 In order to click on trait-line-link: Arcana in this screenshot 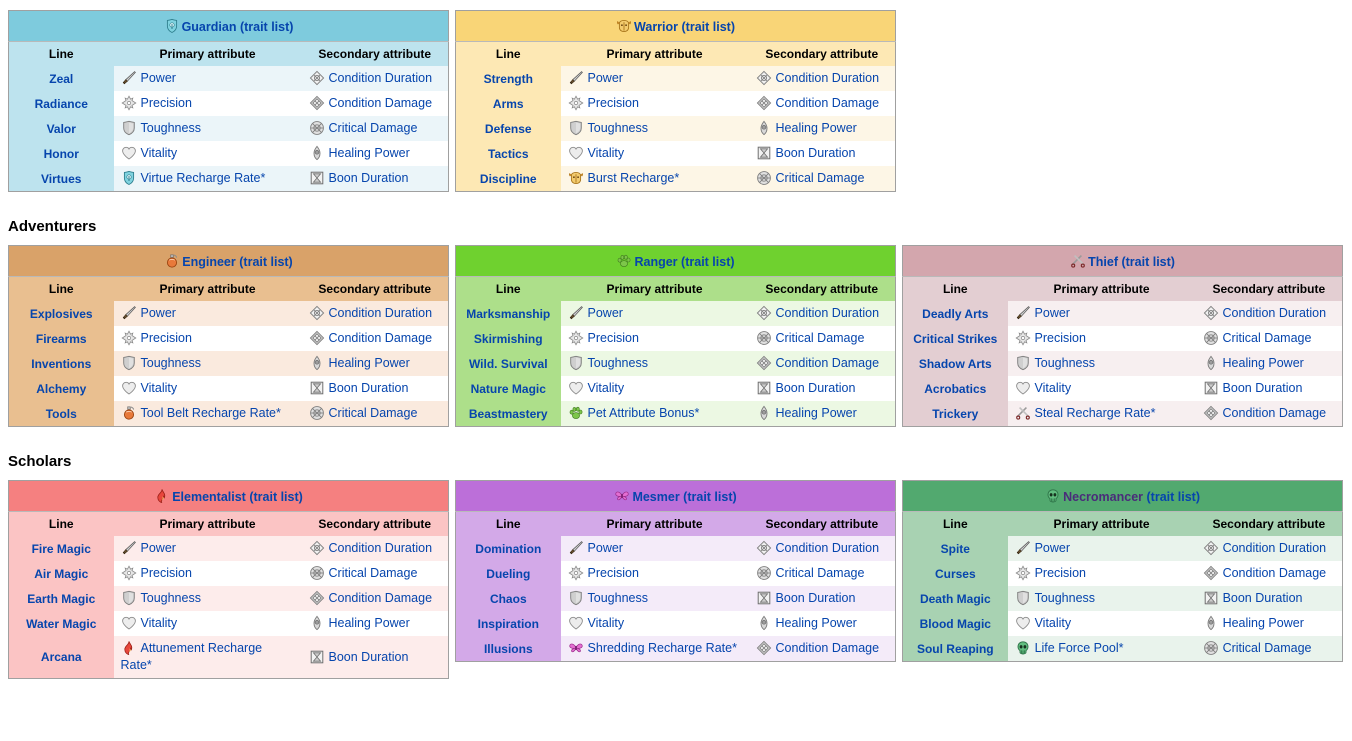, I will do `click(61, 657)`.